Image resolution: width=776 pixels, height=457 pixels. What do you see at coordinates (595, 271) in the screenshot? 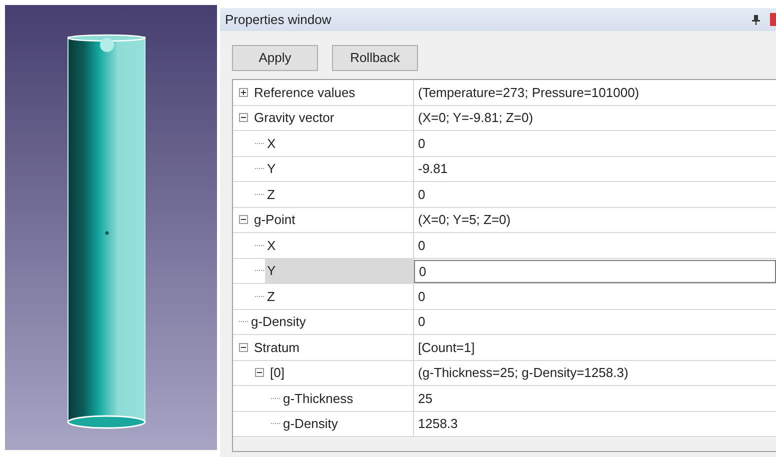
I see `value-field: 0` at bounding box center [595, 271].